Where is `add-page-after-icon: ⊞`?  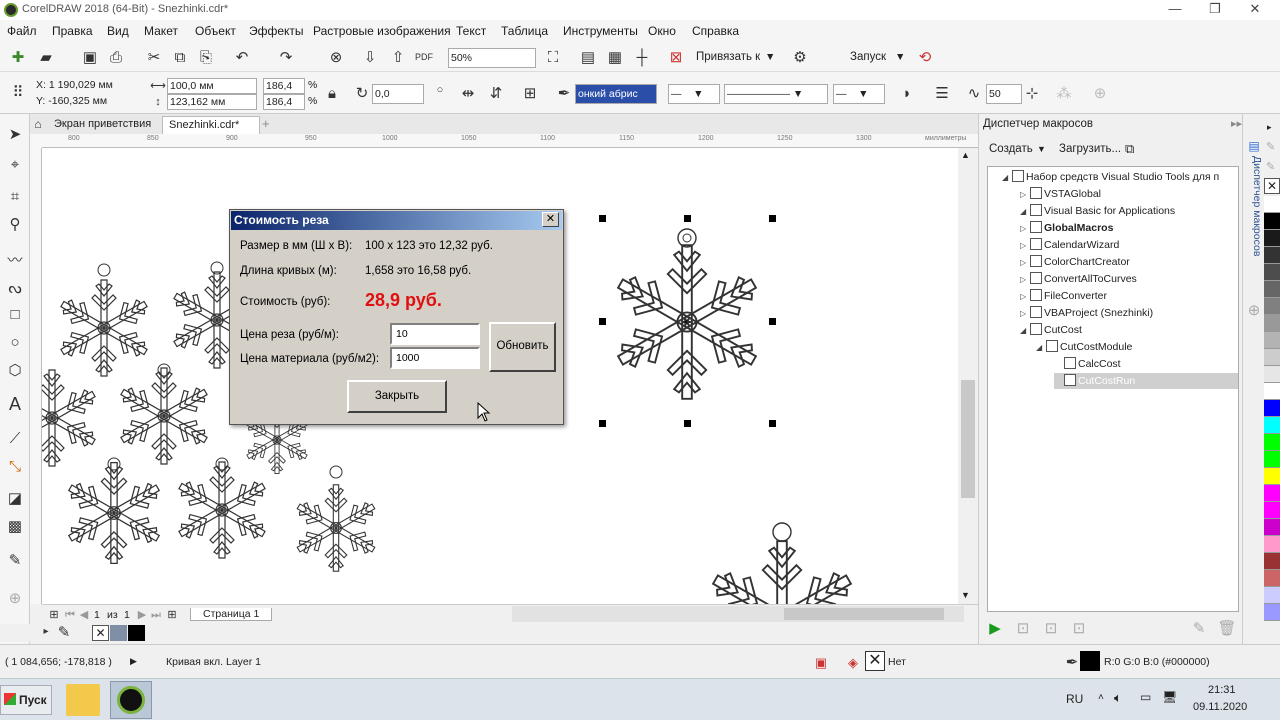
add-page-after-icon: ⊞ is located at coordinates (172, 615).